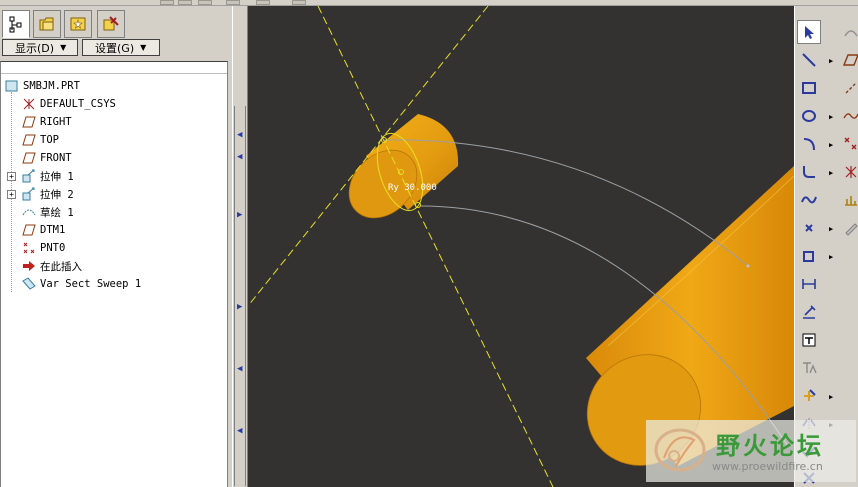 The height and width of the screenshot is (487, 858). What do you see at coordinates (240, 246) in the screenshot?
I see `panel-splitter: ◀ ◀ ▶ ▶ ◀ ◀` at bounding box center [240, 246].